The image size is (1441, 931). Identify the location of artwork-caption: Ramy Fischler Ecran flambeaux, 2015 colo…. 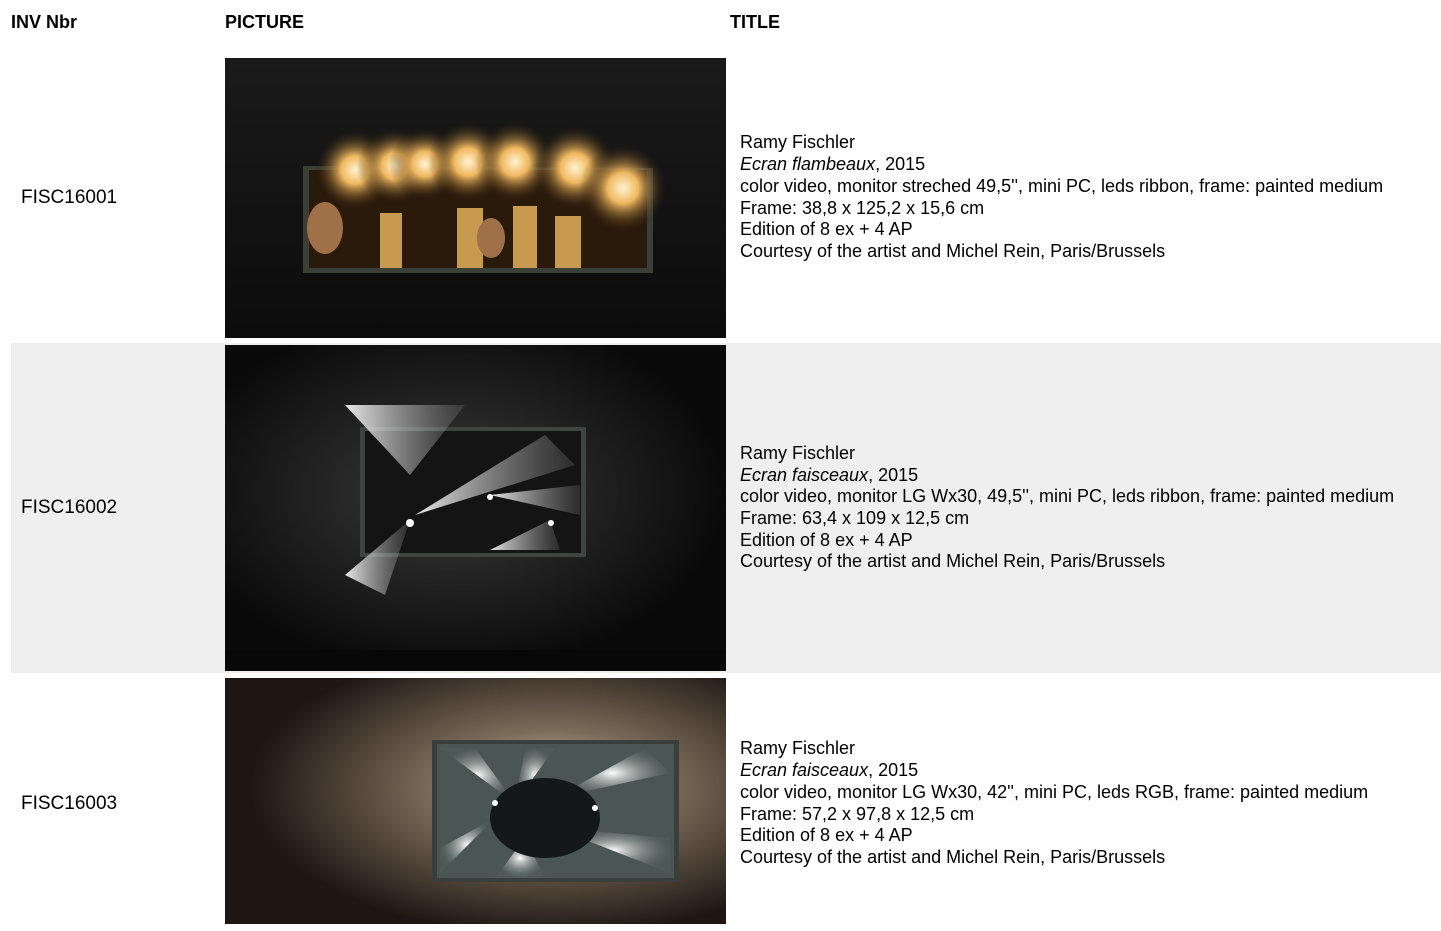
(1090, 197).